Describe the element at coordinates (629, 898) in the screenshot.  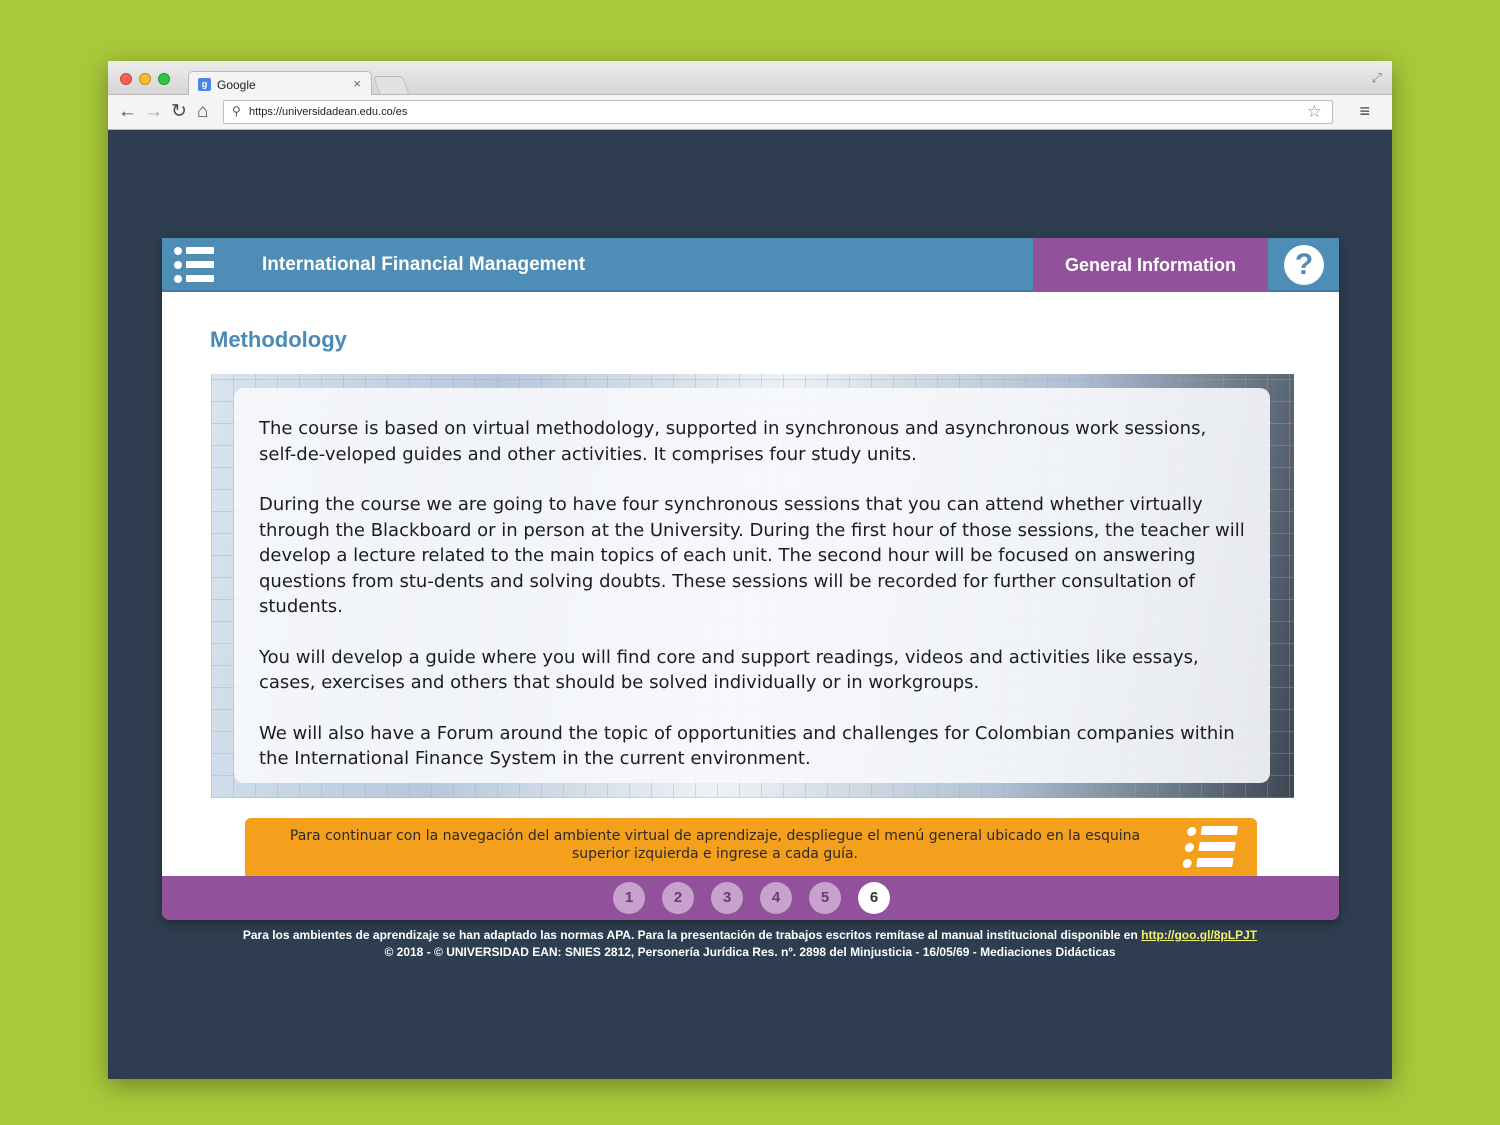
I see `page-button-1: 1` at that location.